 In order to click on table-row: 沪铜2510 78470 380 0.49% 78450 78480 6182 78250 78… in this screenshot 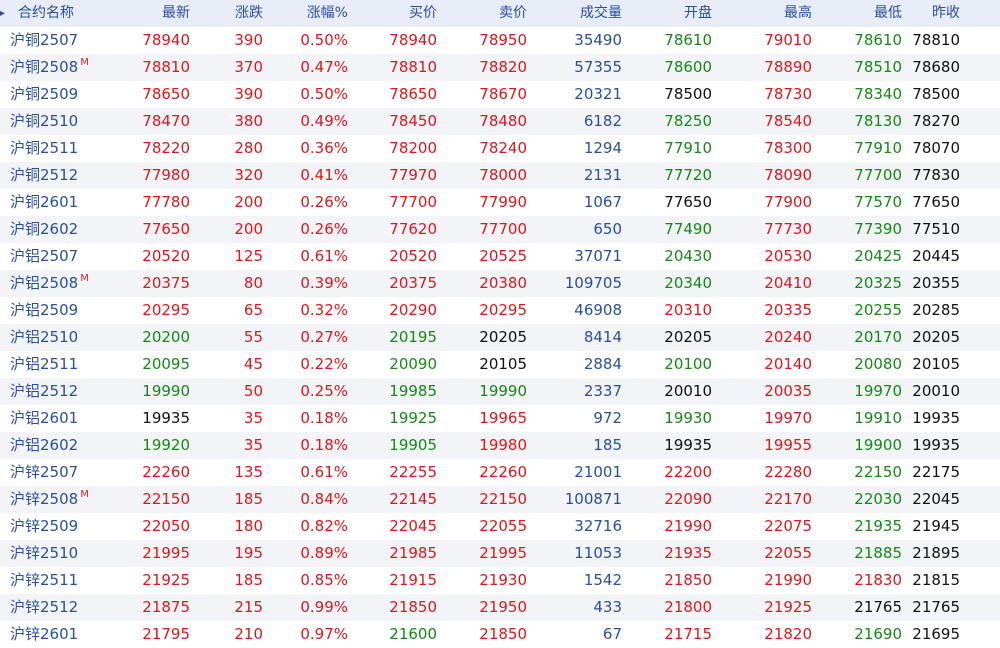, I will do `click(500, 121)`.